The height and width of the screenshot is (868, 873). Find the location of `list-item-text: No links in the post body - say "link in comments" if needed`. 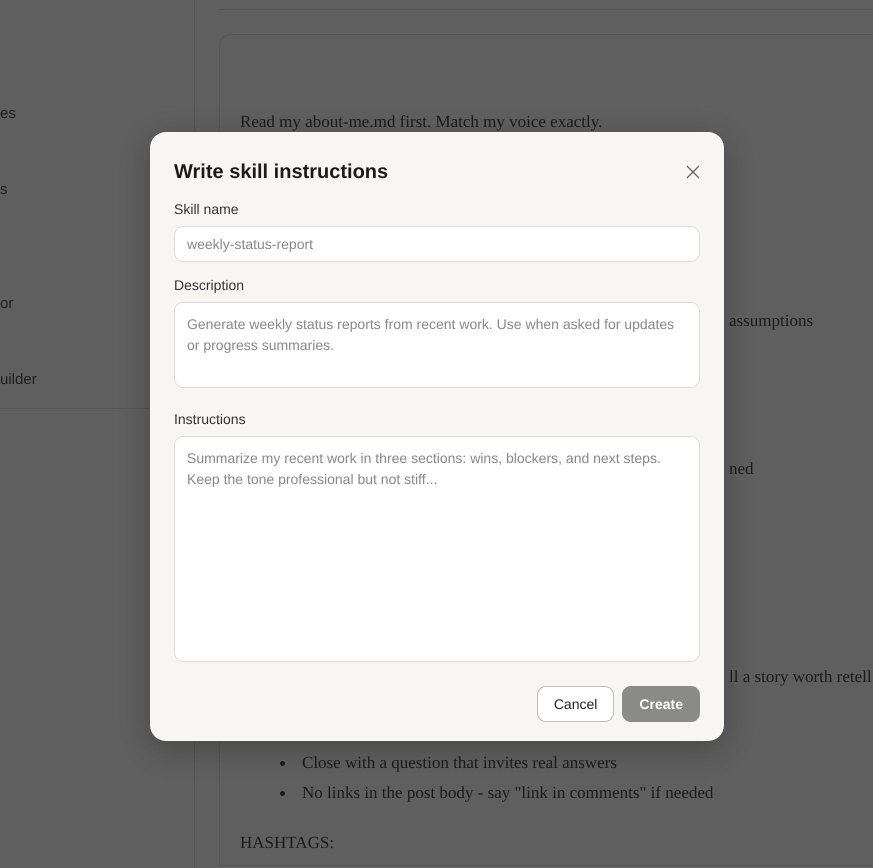

list-item-text: No links in the post body - say "link in comments" if needed is located at coordinates (508, 793).